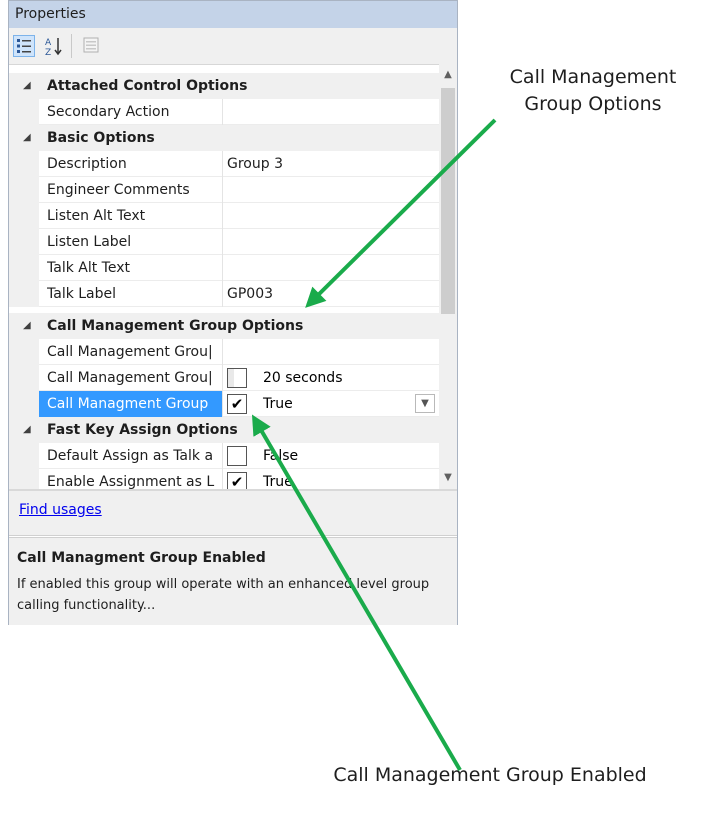  What do you see at coordinates (593, 104) in the screenshot?
I see `annotation-line: Group Options` at bounding box center [593, 104].